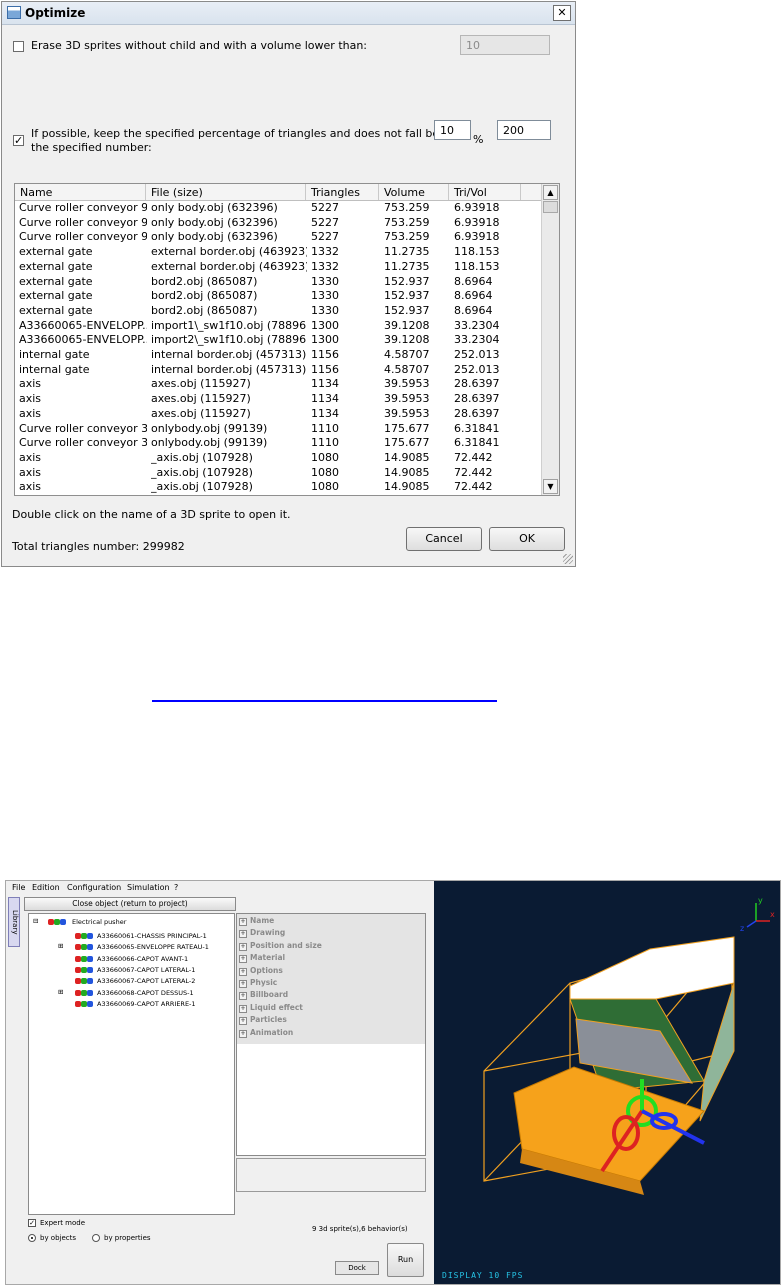  Describe the element at coordinates (96, 1238) in the screenshot. I see `by-properties-radio` at that location.